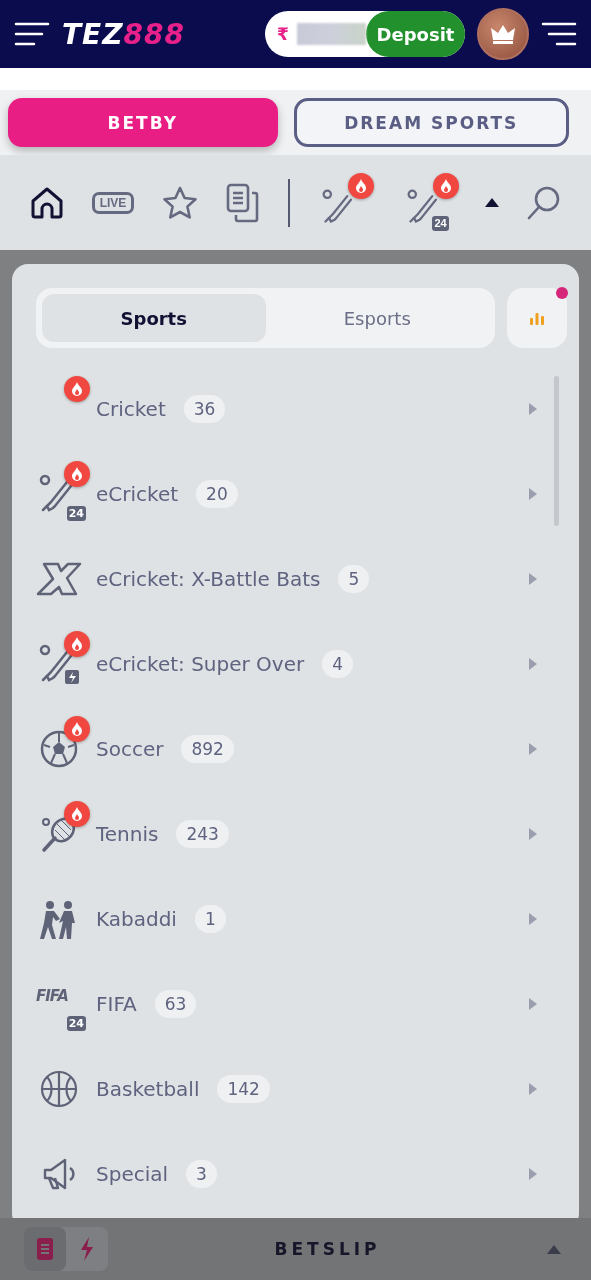  What do you see at coordinates (200, 663) in the screenshot?
I see `sport-name: eCricket: Super Over` at bounding box center [200, 663].